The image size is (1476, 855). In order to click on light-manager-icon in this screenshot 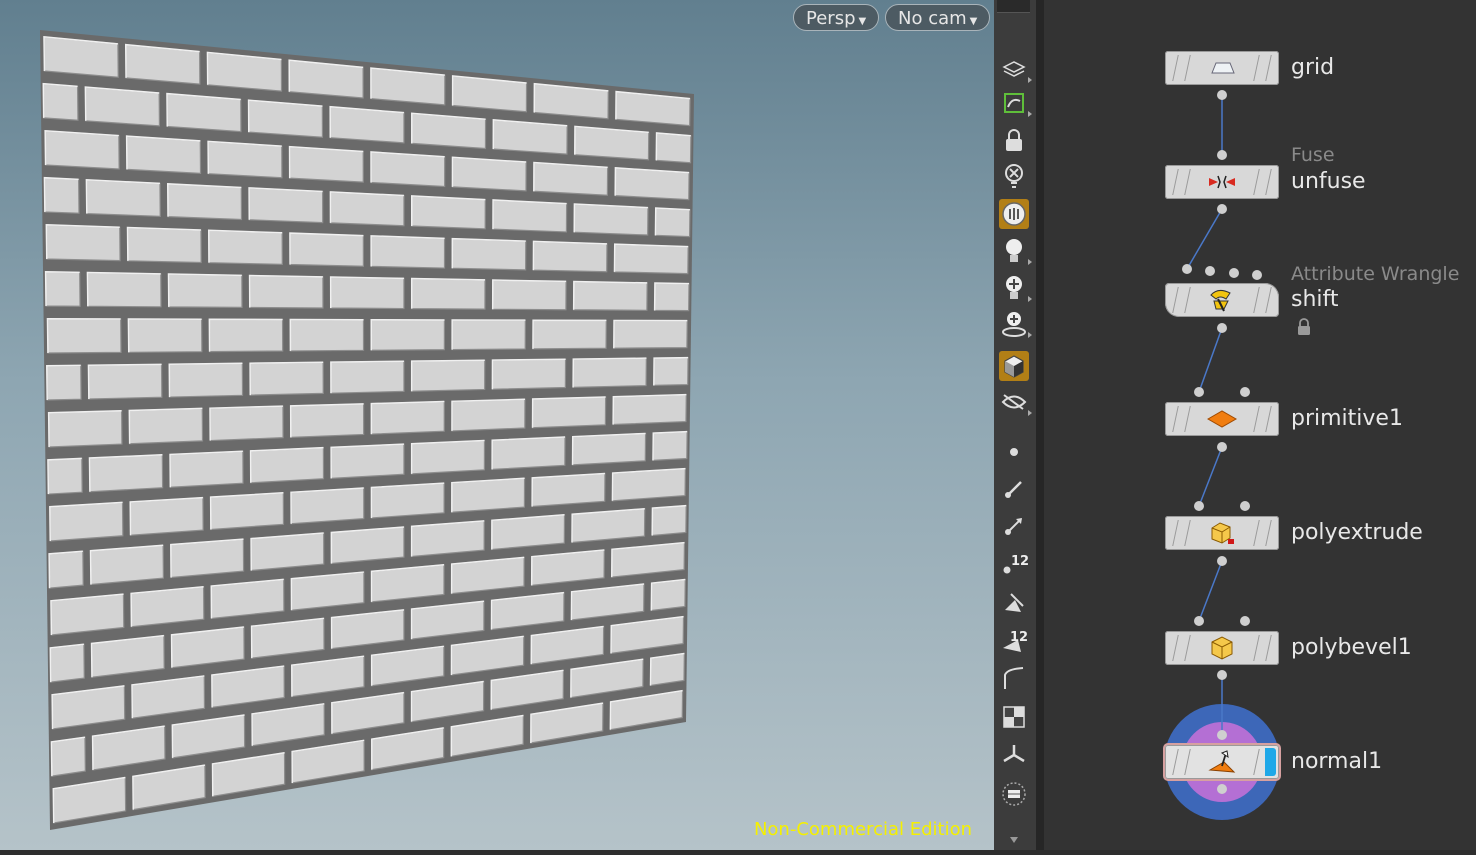, I will do `click(1015, 324)`.